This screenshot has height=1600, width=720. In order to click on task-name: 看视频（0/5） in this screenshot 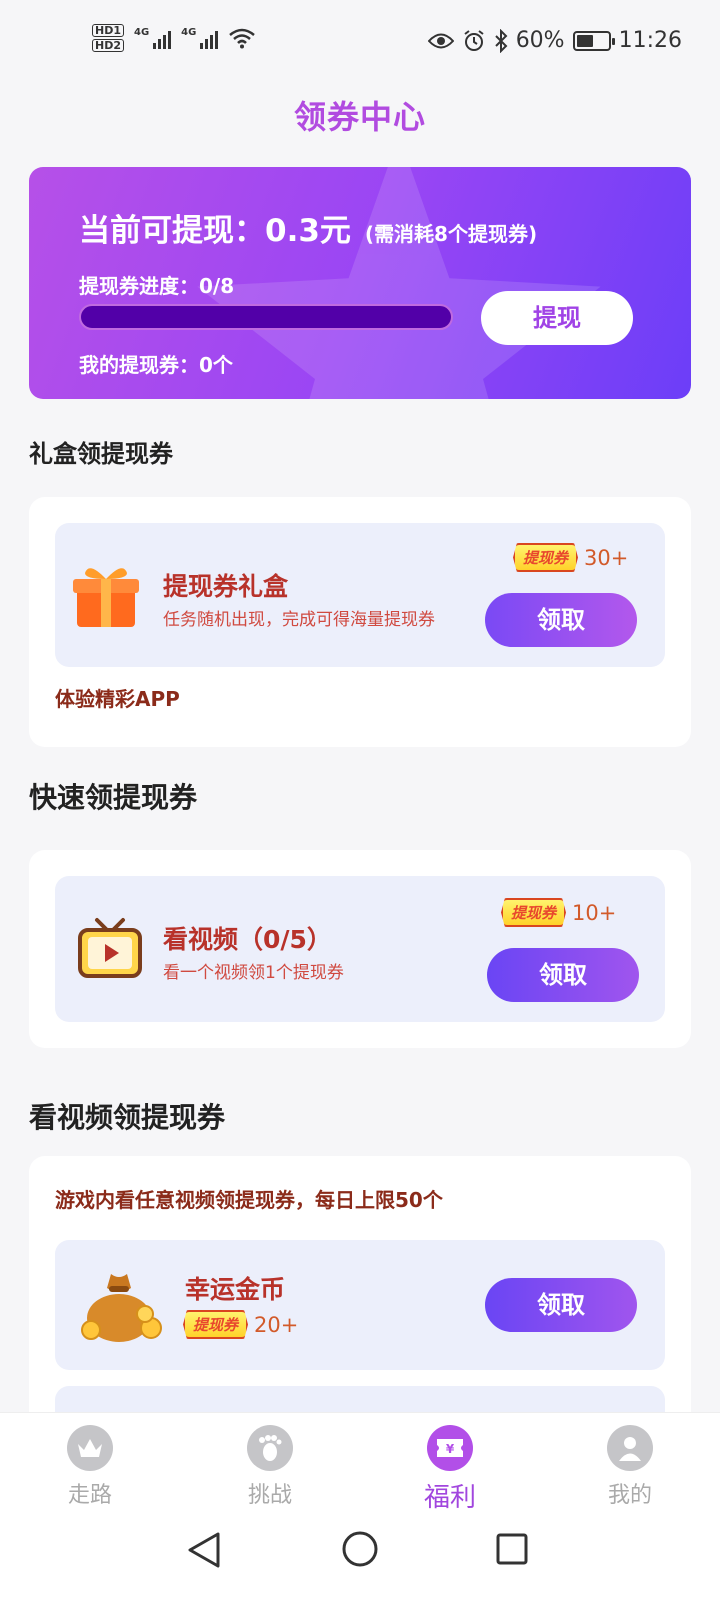, I will do `click(247, 939)`.